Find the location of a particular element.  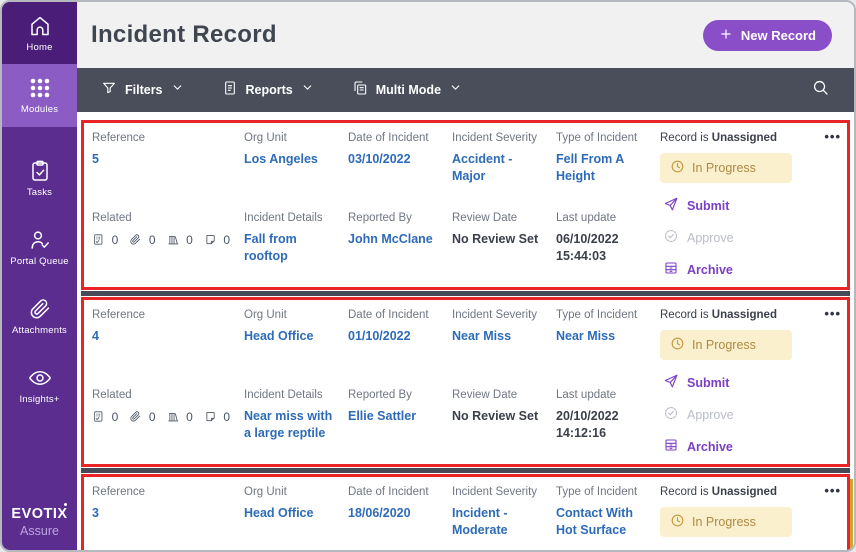

date-of-incident-value: 03/10/2022 is located at coordinates (395, 159).